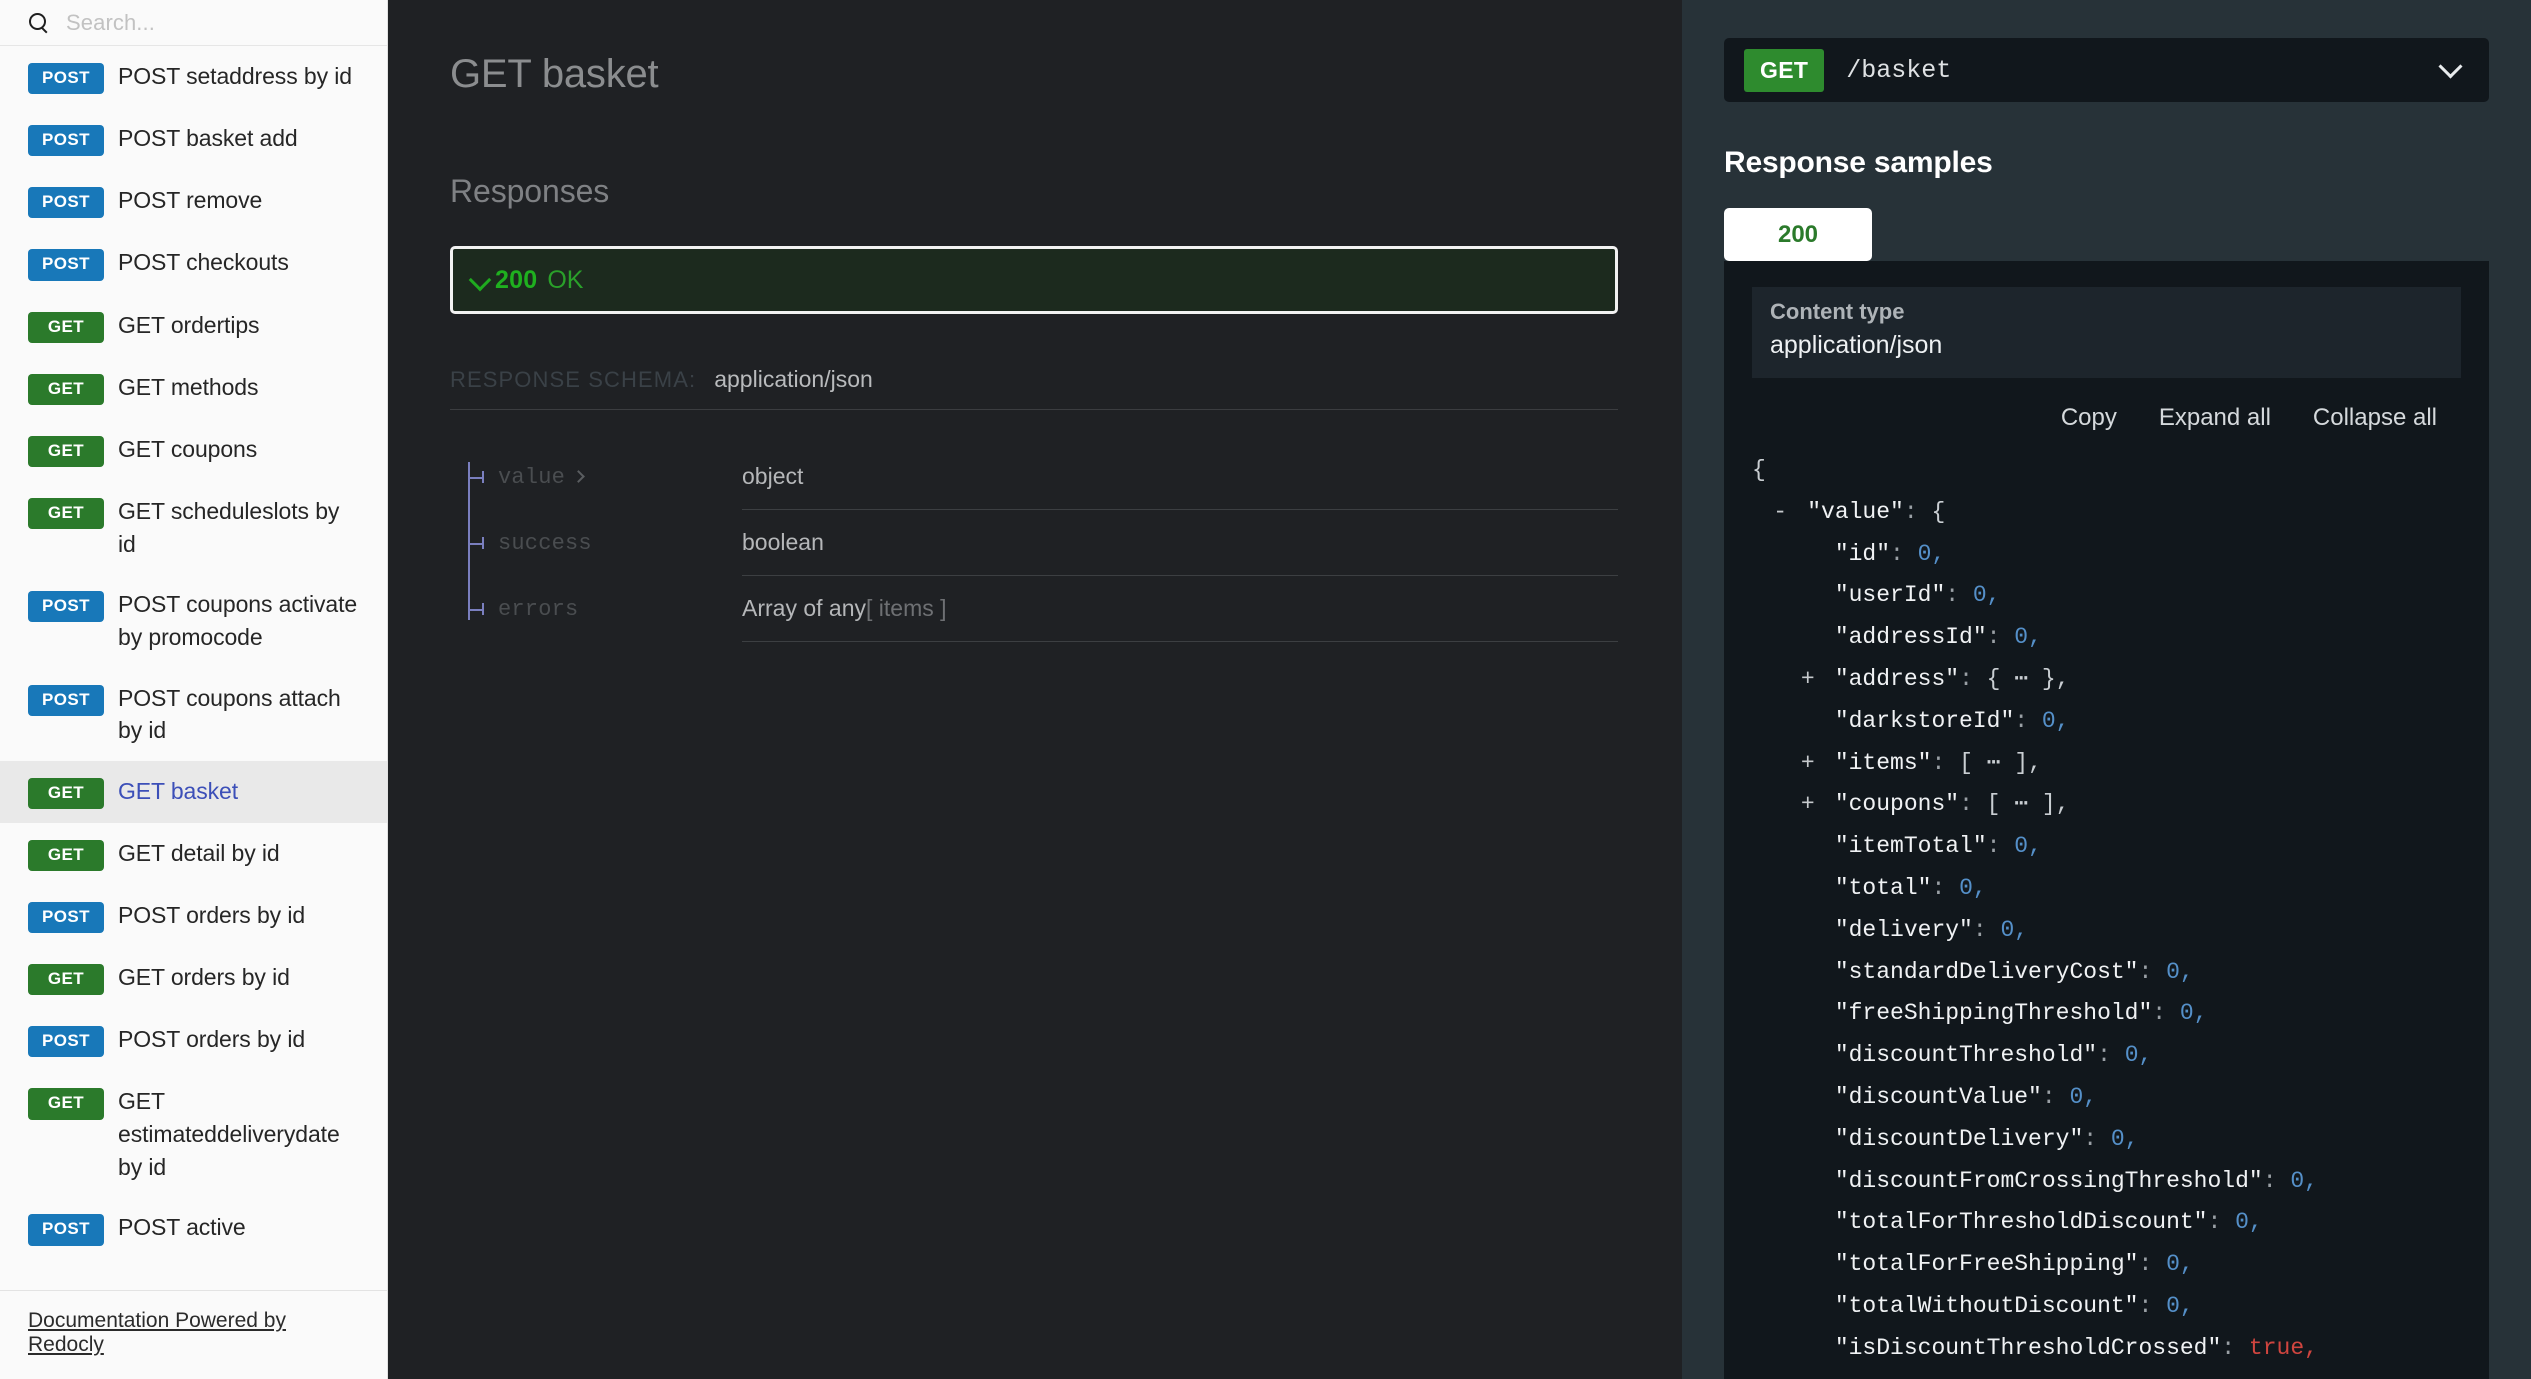 The height and width of the screenshot is (1379, 2531). What do you see at coordinates (2106, 555) in the screenshot?
I see `json-line: "id": 0,` at bounding box center [2106, 555].